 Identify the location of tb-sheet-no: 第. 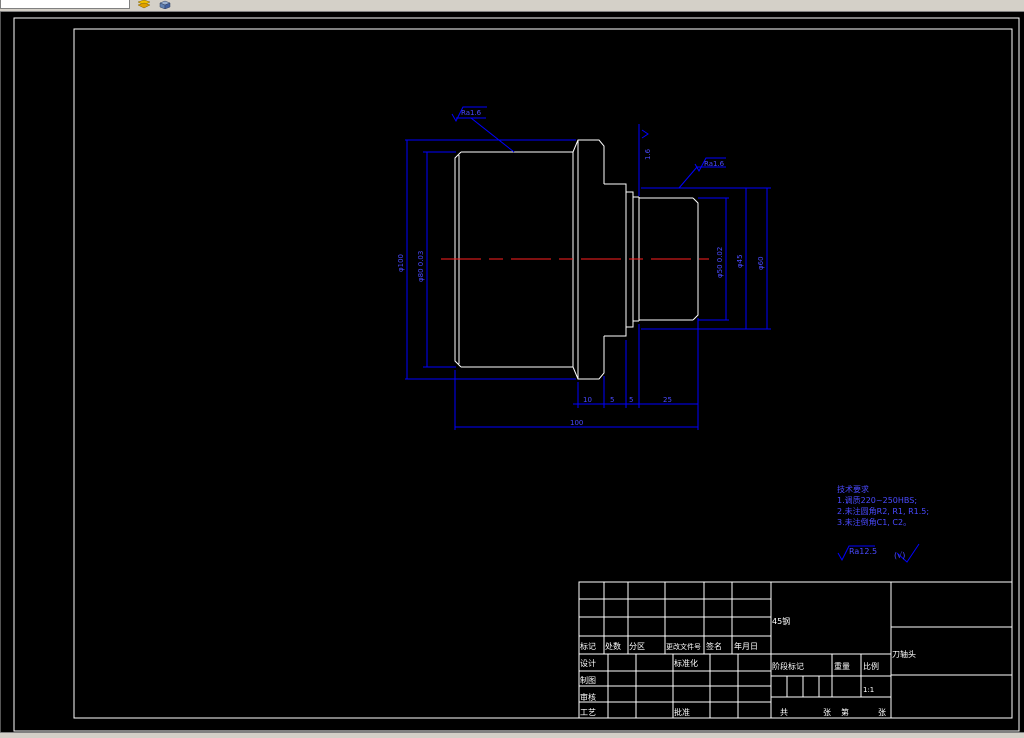
(845, 712).